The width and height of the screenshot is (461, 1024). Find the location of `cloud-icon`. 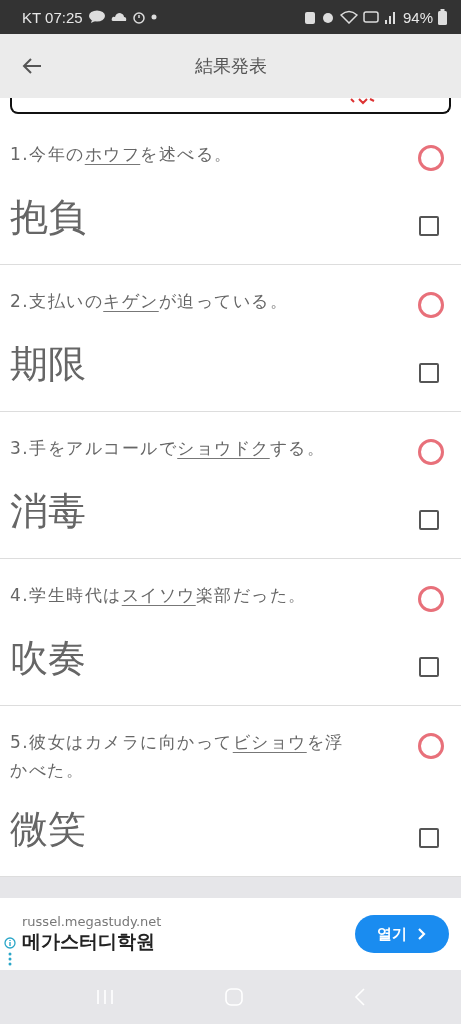

cloud-icon is located at coordinates (118, 17).